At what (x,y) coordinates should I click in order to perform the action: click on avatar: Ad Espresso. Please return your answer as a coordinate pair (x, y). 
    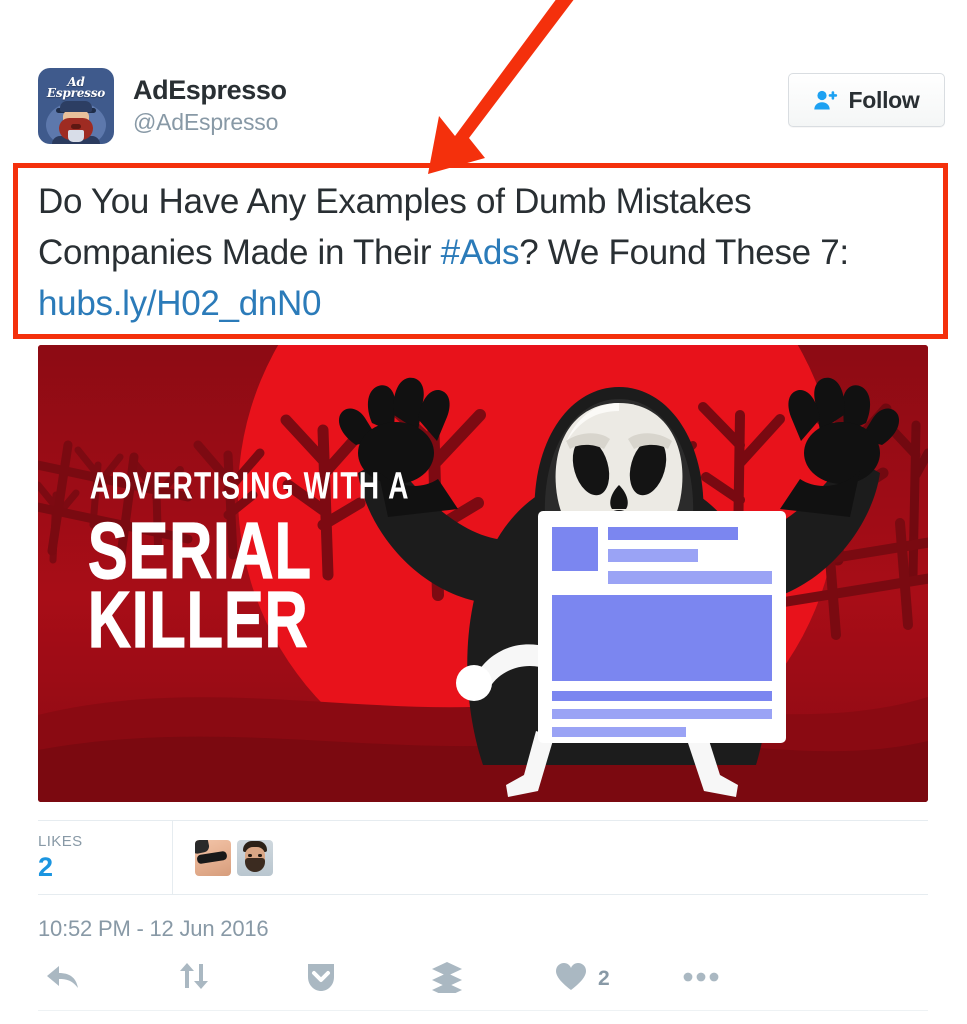
    Looking at the image, I should click on (76, 106).